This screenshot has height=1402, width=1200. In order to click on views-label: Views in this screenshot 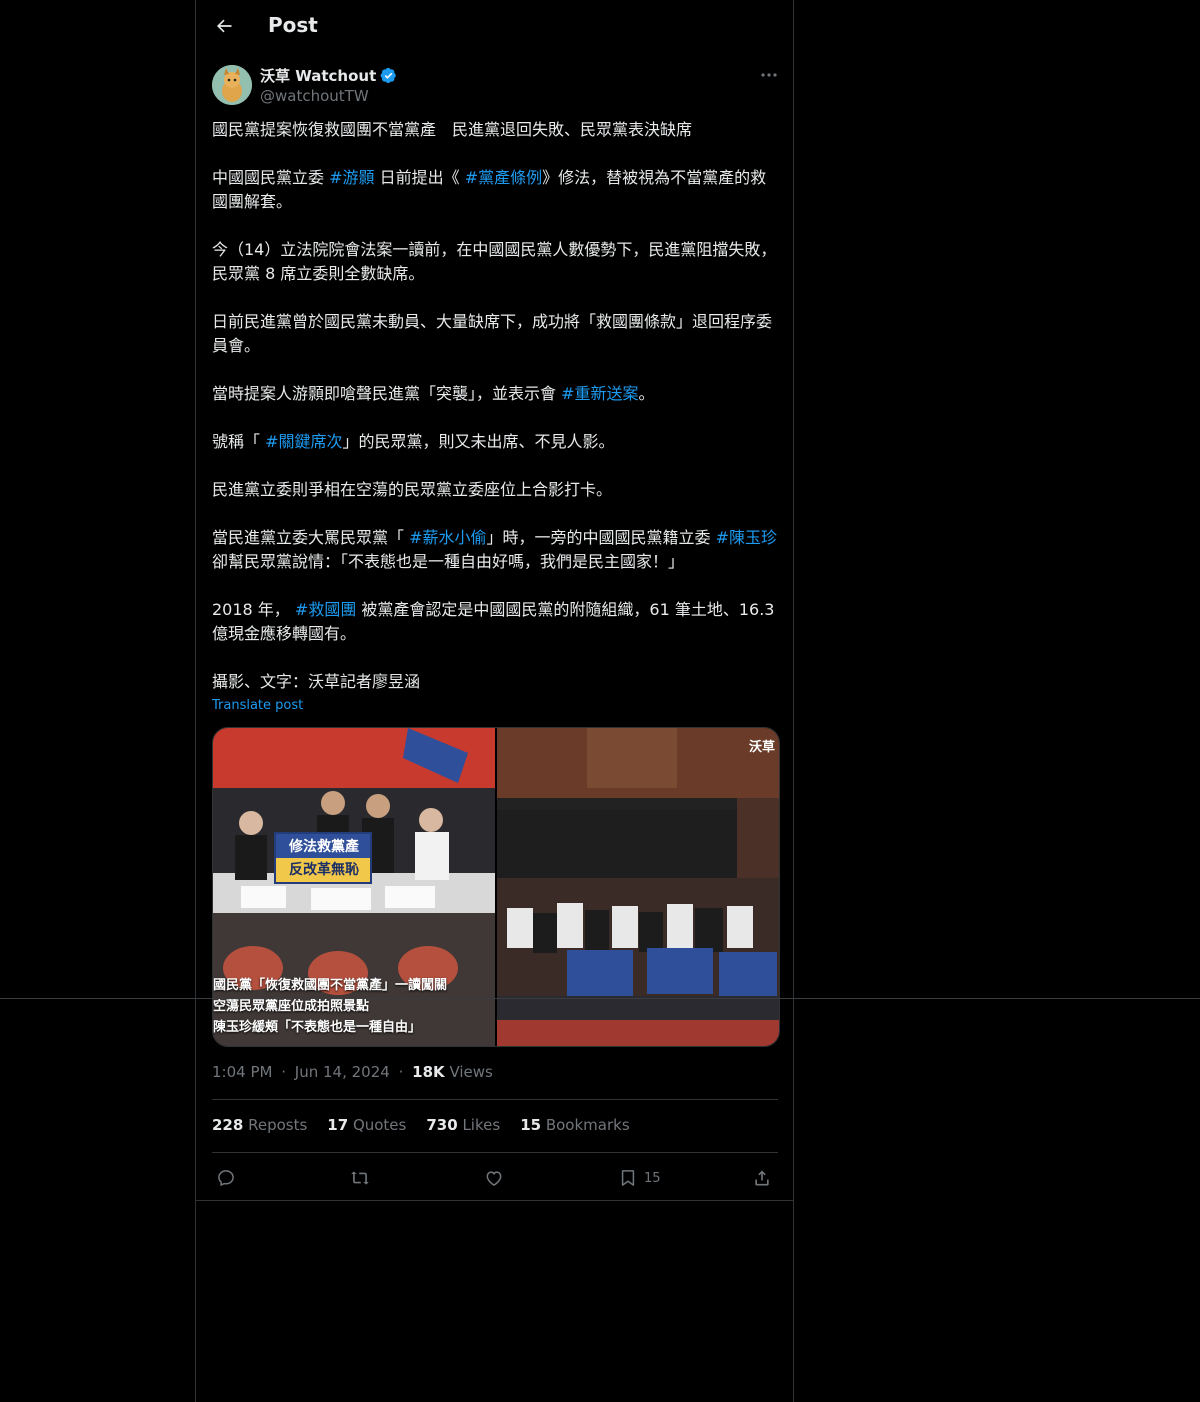, I will do `click(471, 1072)`.